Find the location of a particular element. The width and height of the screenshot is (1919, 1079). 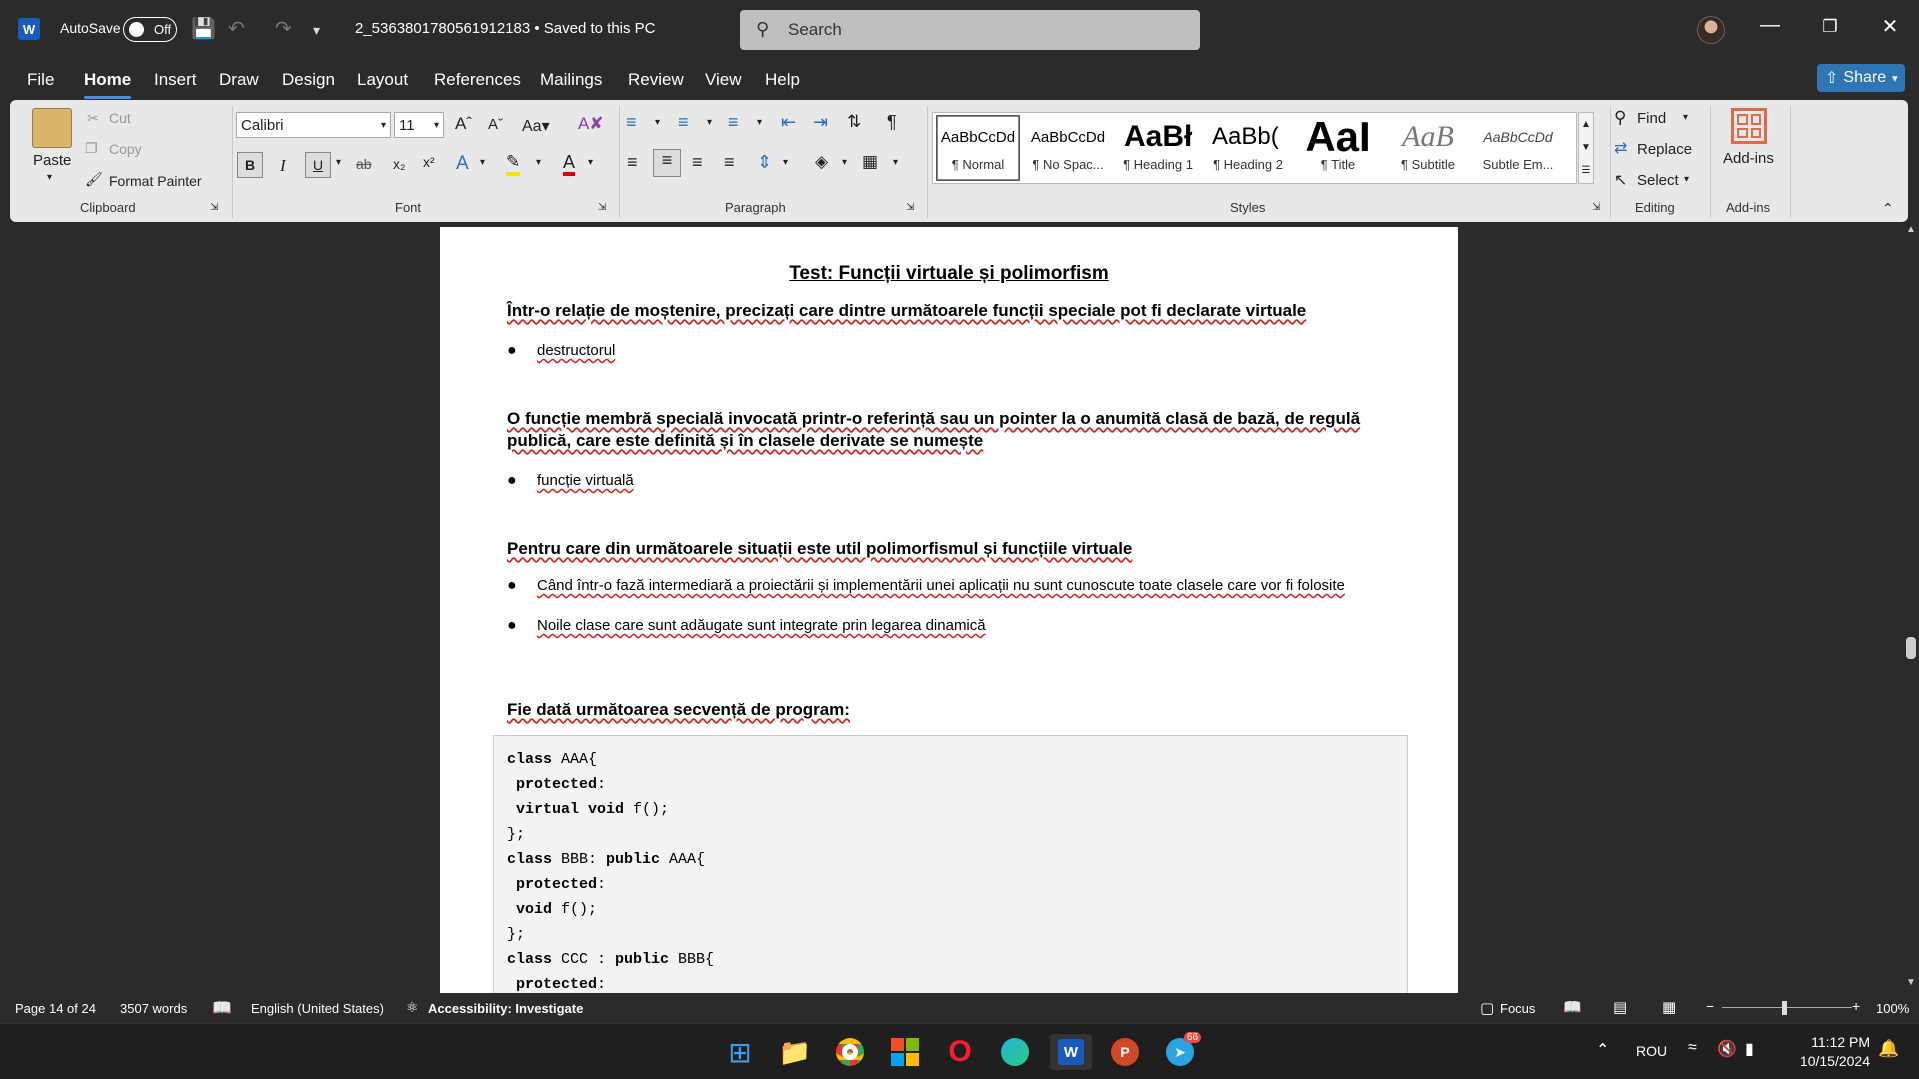

customize-qat-icon: ▾ is located at coordinates (316, 30).